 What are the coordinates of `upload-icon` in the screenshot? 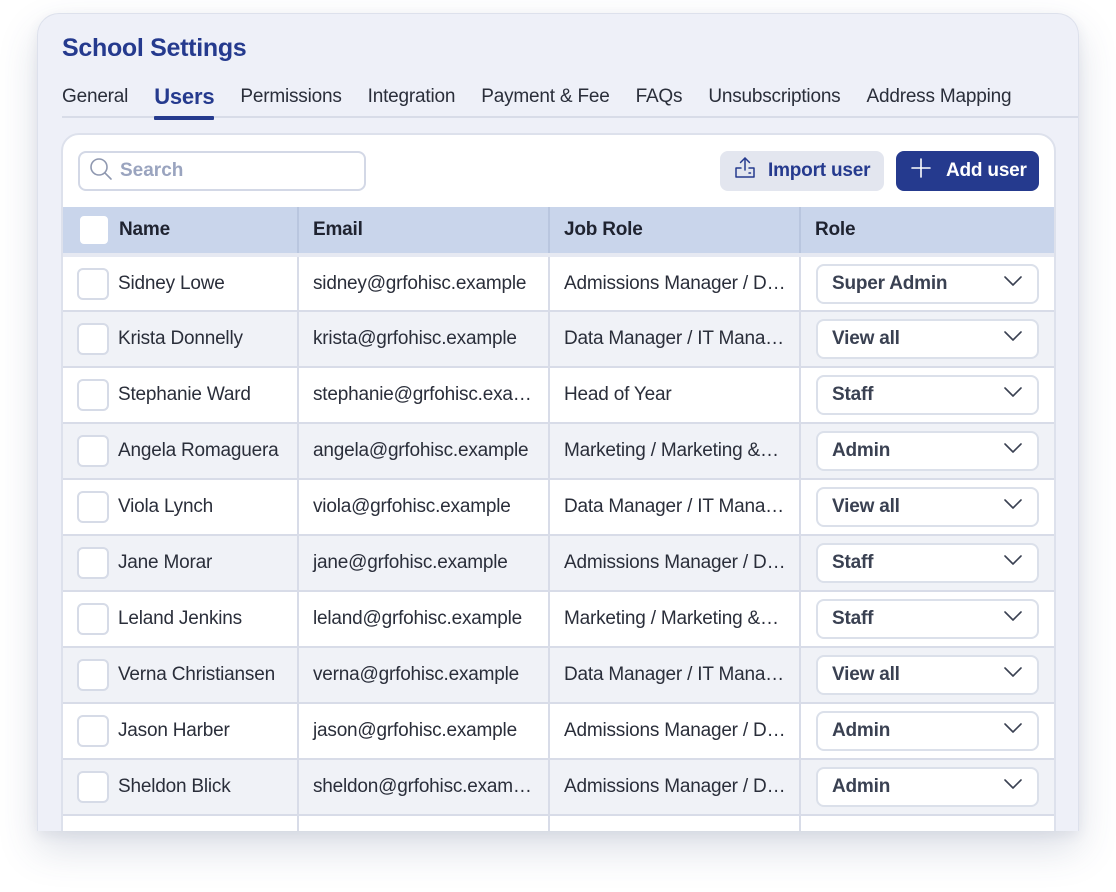 It's located at (750, 171).